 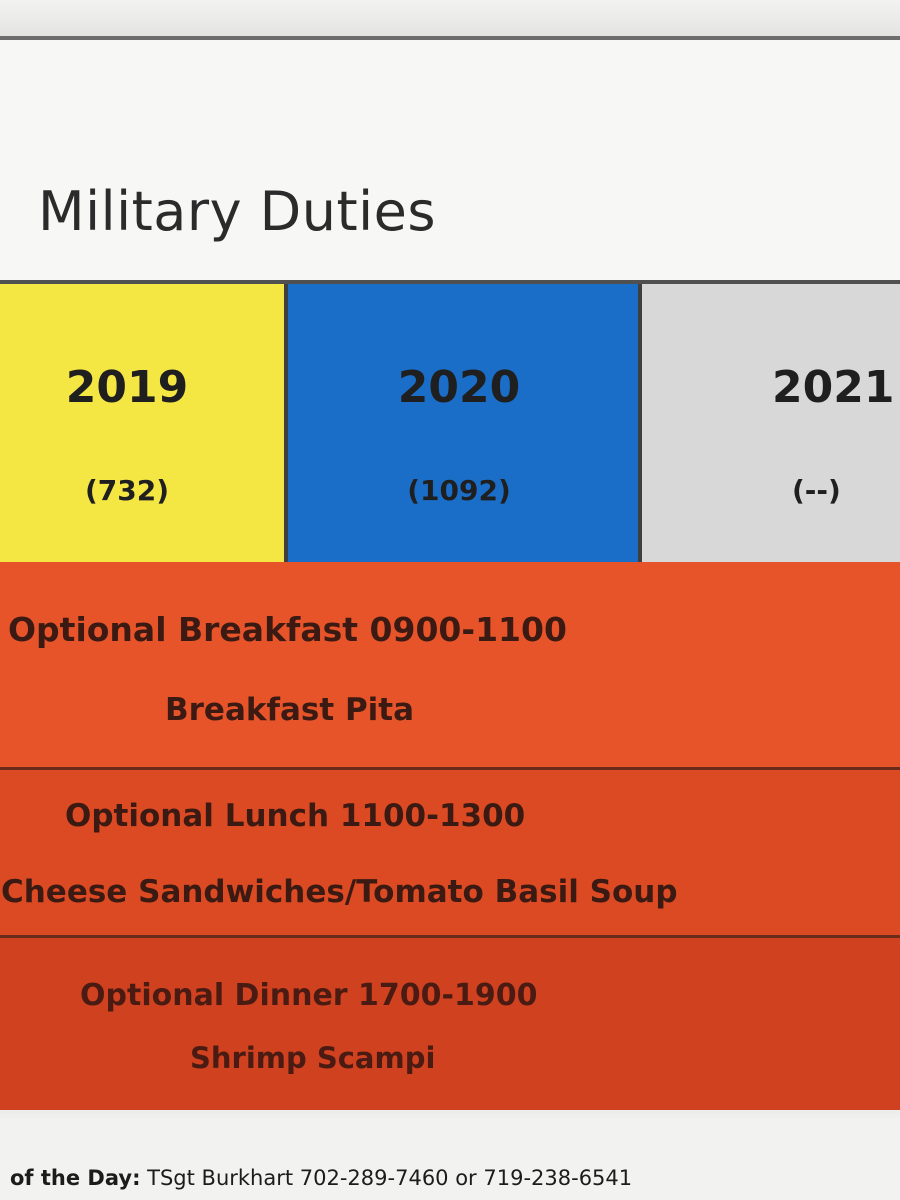 I want to click on year-count: (--), so click(x=816, y=490).